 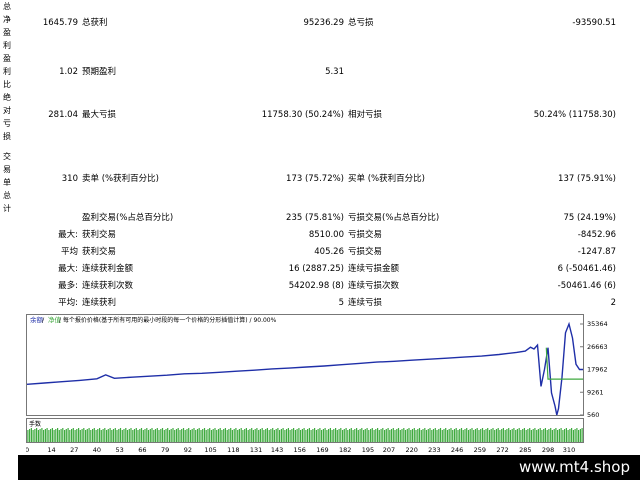 What do you see at coordinates (69, 252) in the screenshot?
I see `row-value-primary: 平均` at bounding box center [69, 252].